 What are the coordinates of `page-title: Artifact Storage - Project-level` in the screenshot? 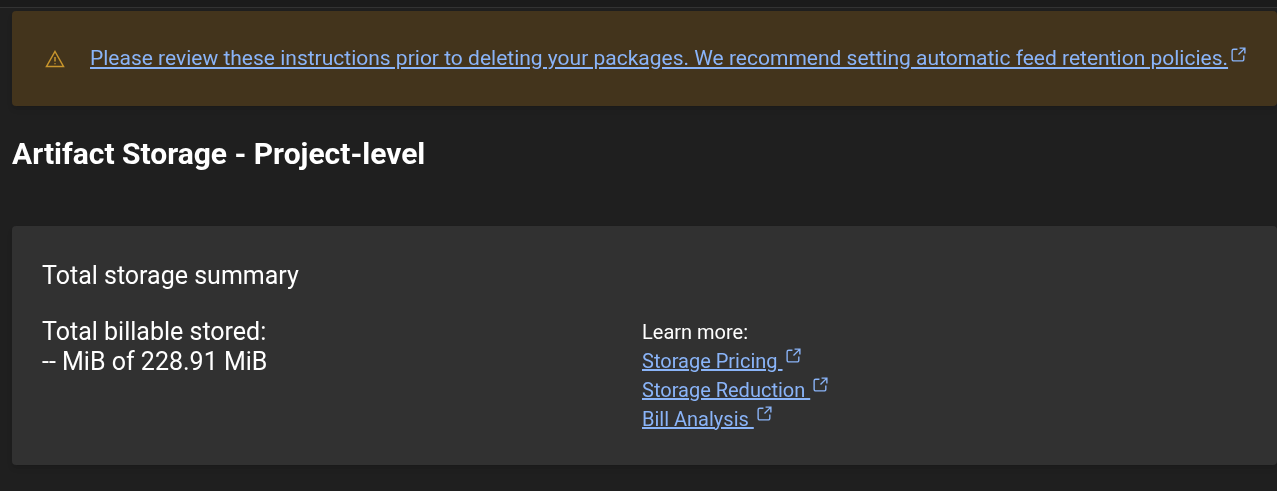 It's located at (219, 154).